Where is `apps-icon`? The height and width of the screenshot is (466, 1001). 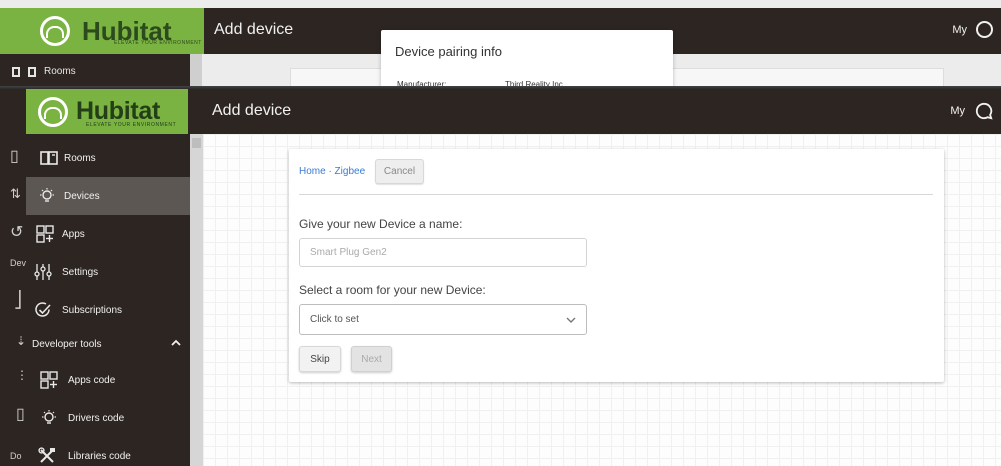
apps-icon is located at coordinates (45, 234).